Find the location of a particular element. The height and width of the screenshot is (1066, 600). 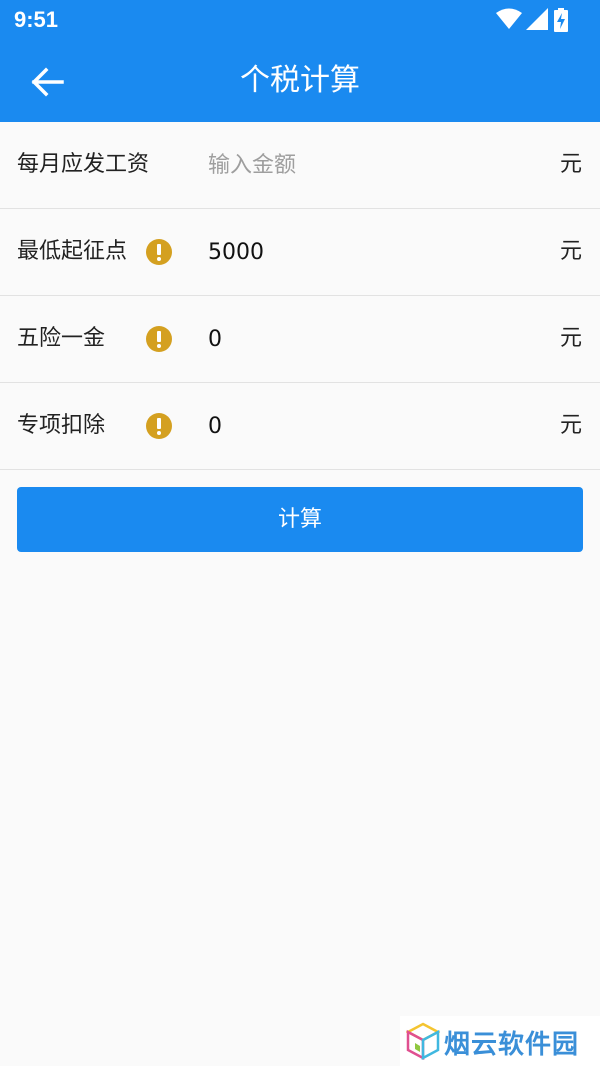

page-title: 个税计算 is located at coordinates (300, 80).